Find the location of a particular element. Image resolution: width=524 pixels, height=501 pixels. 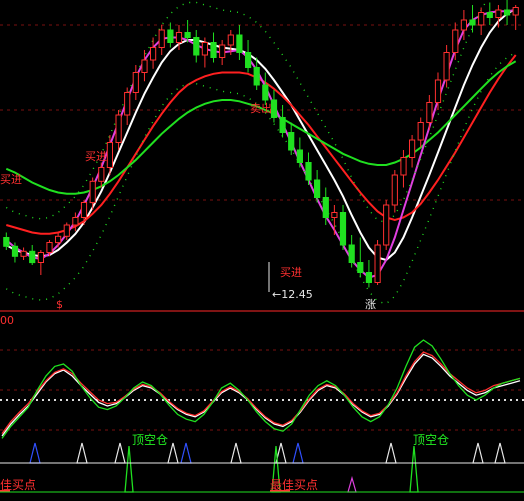

lower-axis-value: 00 is located at coordinates (7, 320).